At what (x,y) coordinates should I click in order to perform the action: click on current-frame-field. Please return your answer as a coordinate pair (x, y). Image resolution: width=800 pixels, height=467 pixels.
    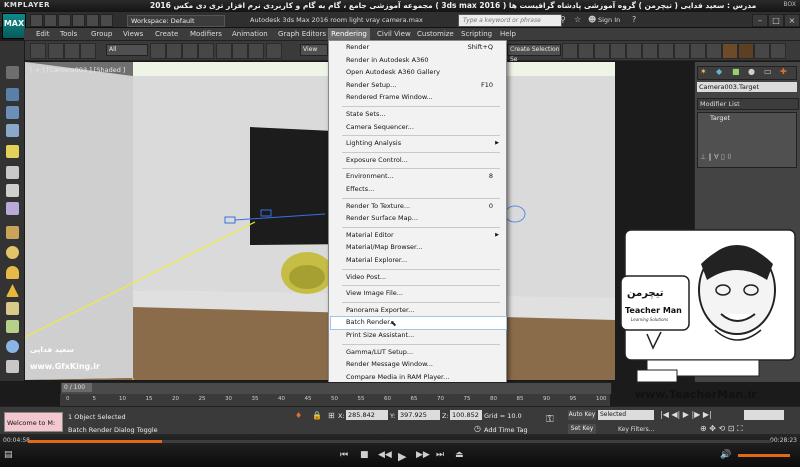
    Looking at the image, I should click on (764, 415).